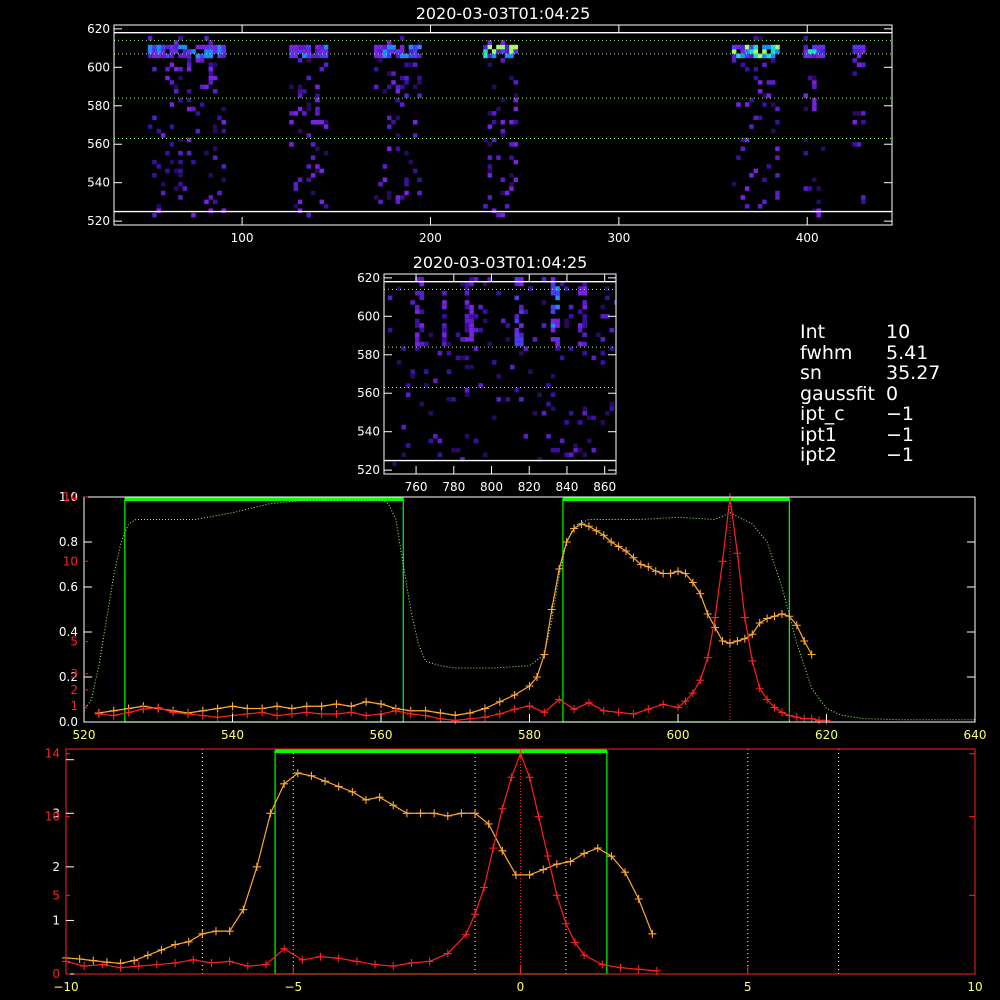 The width and height of the screenshot is (1000, 1000). I want to click on spectrum-red-ytick-label: 1, so click(74, 706).